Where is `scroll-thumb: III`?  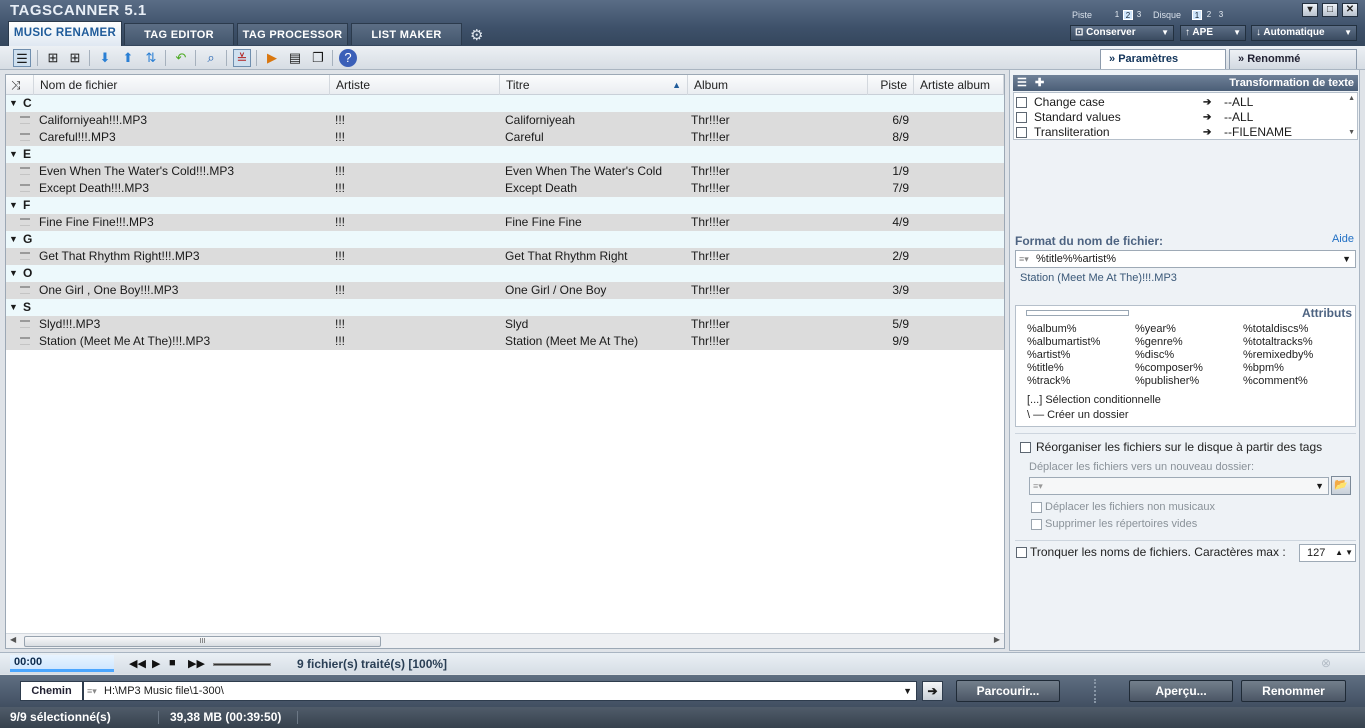
scroll-thumb: III is located at coordinates (202, 641).